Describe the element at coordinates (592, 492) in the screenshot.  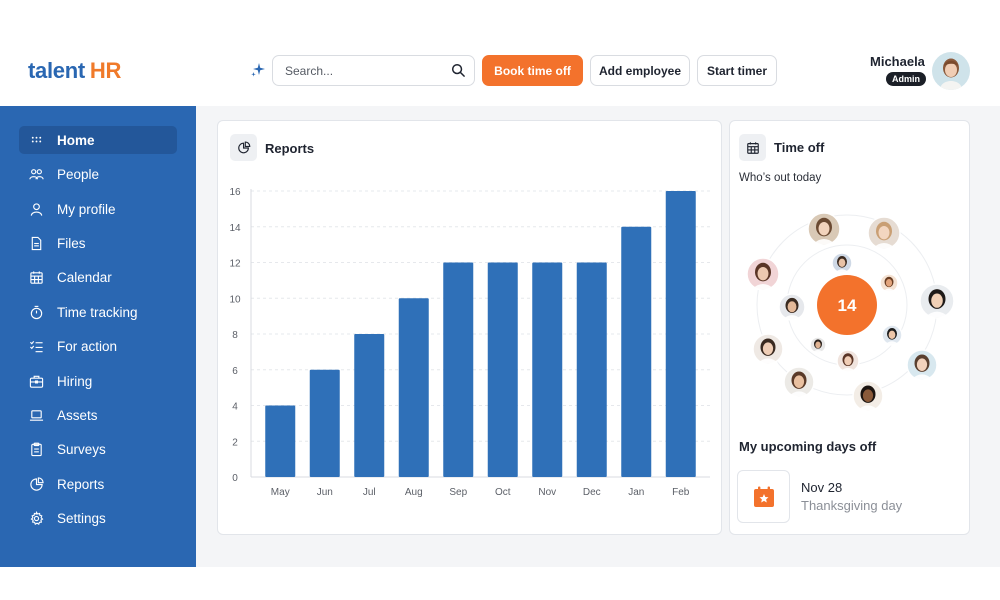
I see `x-tick-label: Dec` at that location.